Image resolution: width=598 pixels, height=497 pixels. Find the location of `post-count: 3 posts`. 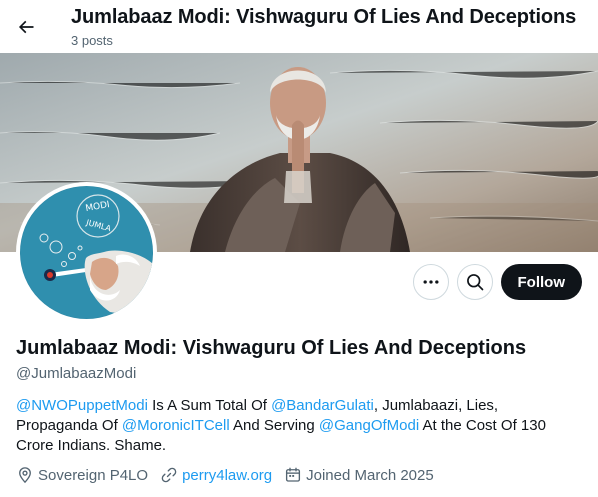

post-count: 3 posts is located at coordinates (92, 40).